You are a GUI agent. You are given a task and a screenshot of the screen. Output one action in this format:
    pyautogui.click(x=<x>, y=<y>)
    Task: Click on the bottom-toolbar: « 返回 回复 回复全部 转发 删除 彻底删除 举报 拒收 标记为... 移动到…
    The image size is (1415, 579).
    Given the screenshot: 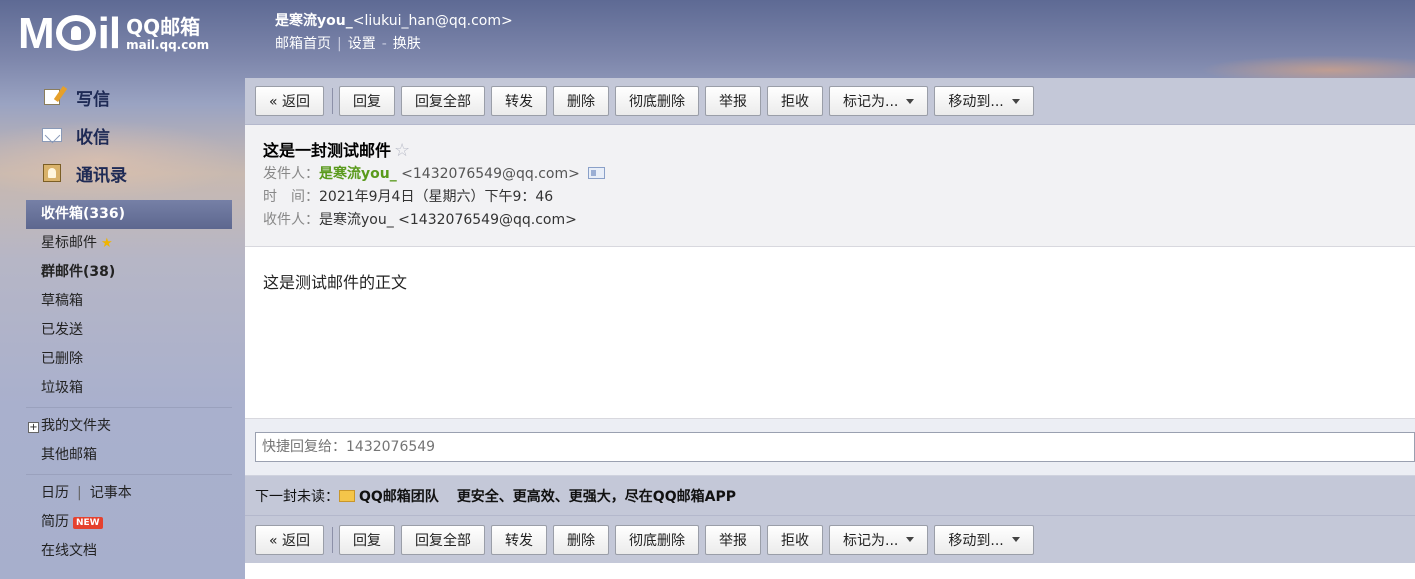 What is the action you would take?
    pyautogui.click(x=830, y=539)
    